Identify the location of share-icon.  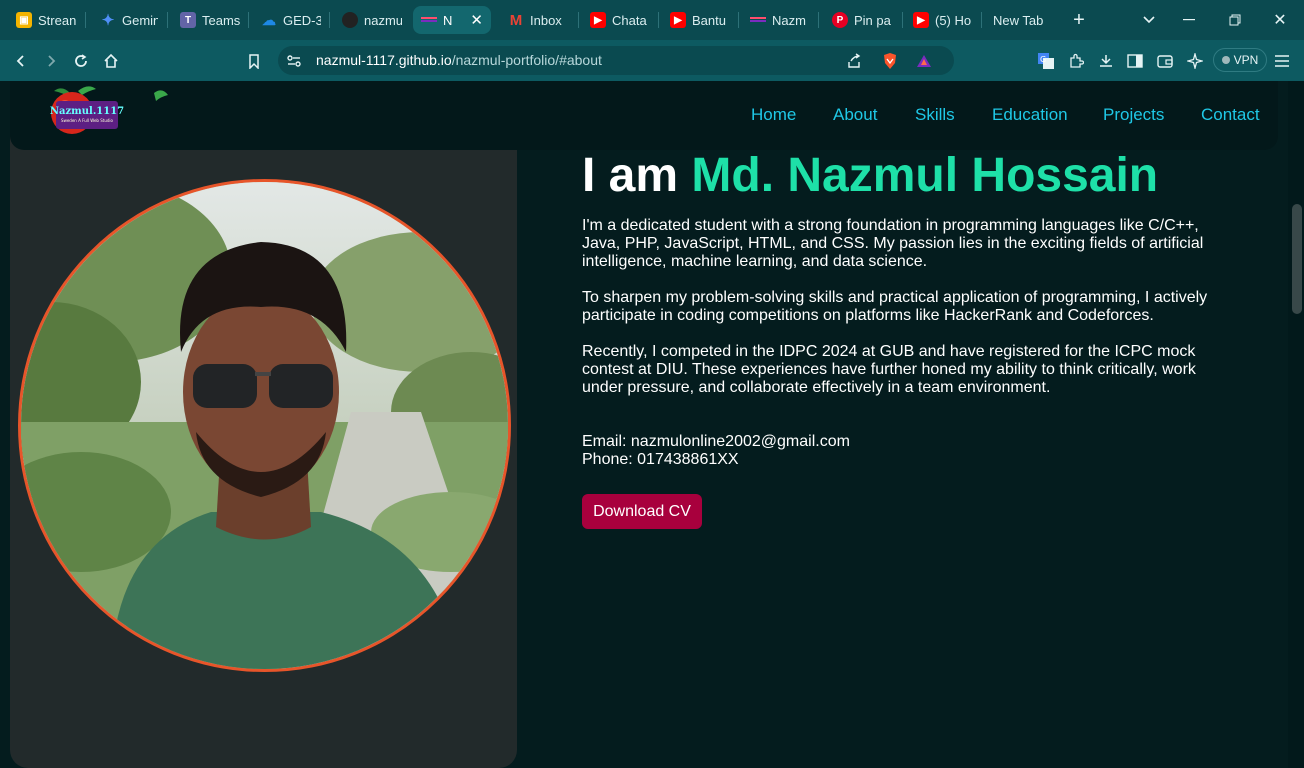
(854, 61).